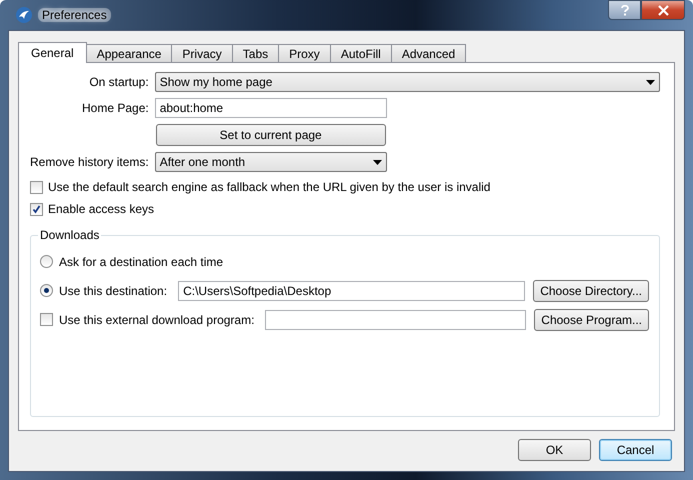  I want to click on help-button, so click(624, 10).